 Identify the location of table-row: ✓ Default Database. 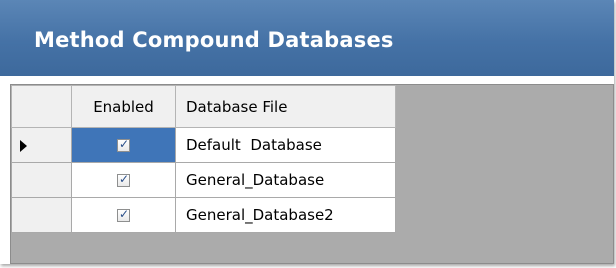
(203, 145).